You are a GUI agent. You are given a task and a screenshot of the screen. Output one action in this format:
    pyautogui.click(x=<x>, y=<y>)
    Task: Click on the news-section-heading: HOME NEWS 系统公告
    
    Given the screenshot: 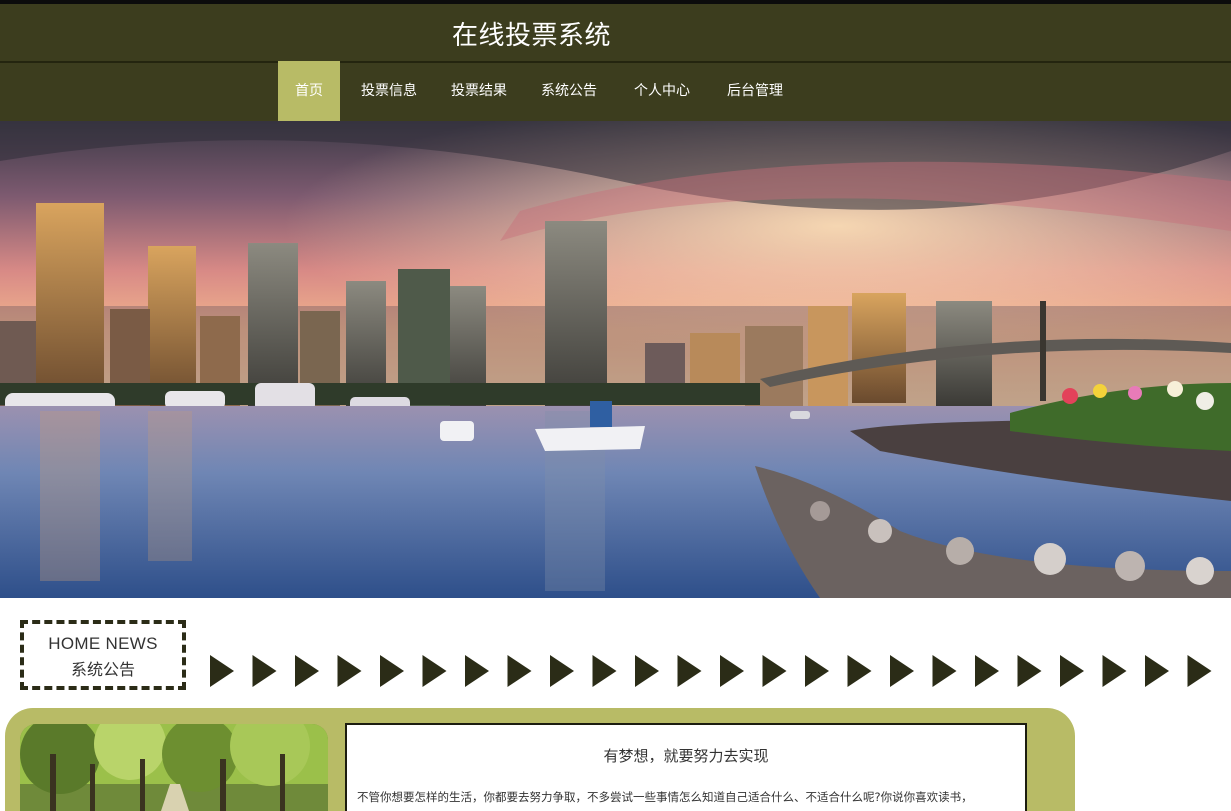 What is the action you would take?
    pyautogui.click(x=103, y=655)
    